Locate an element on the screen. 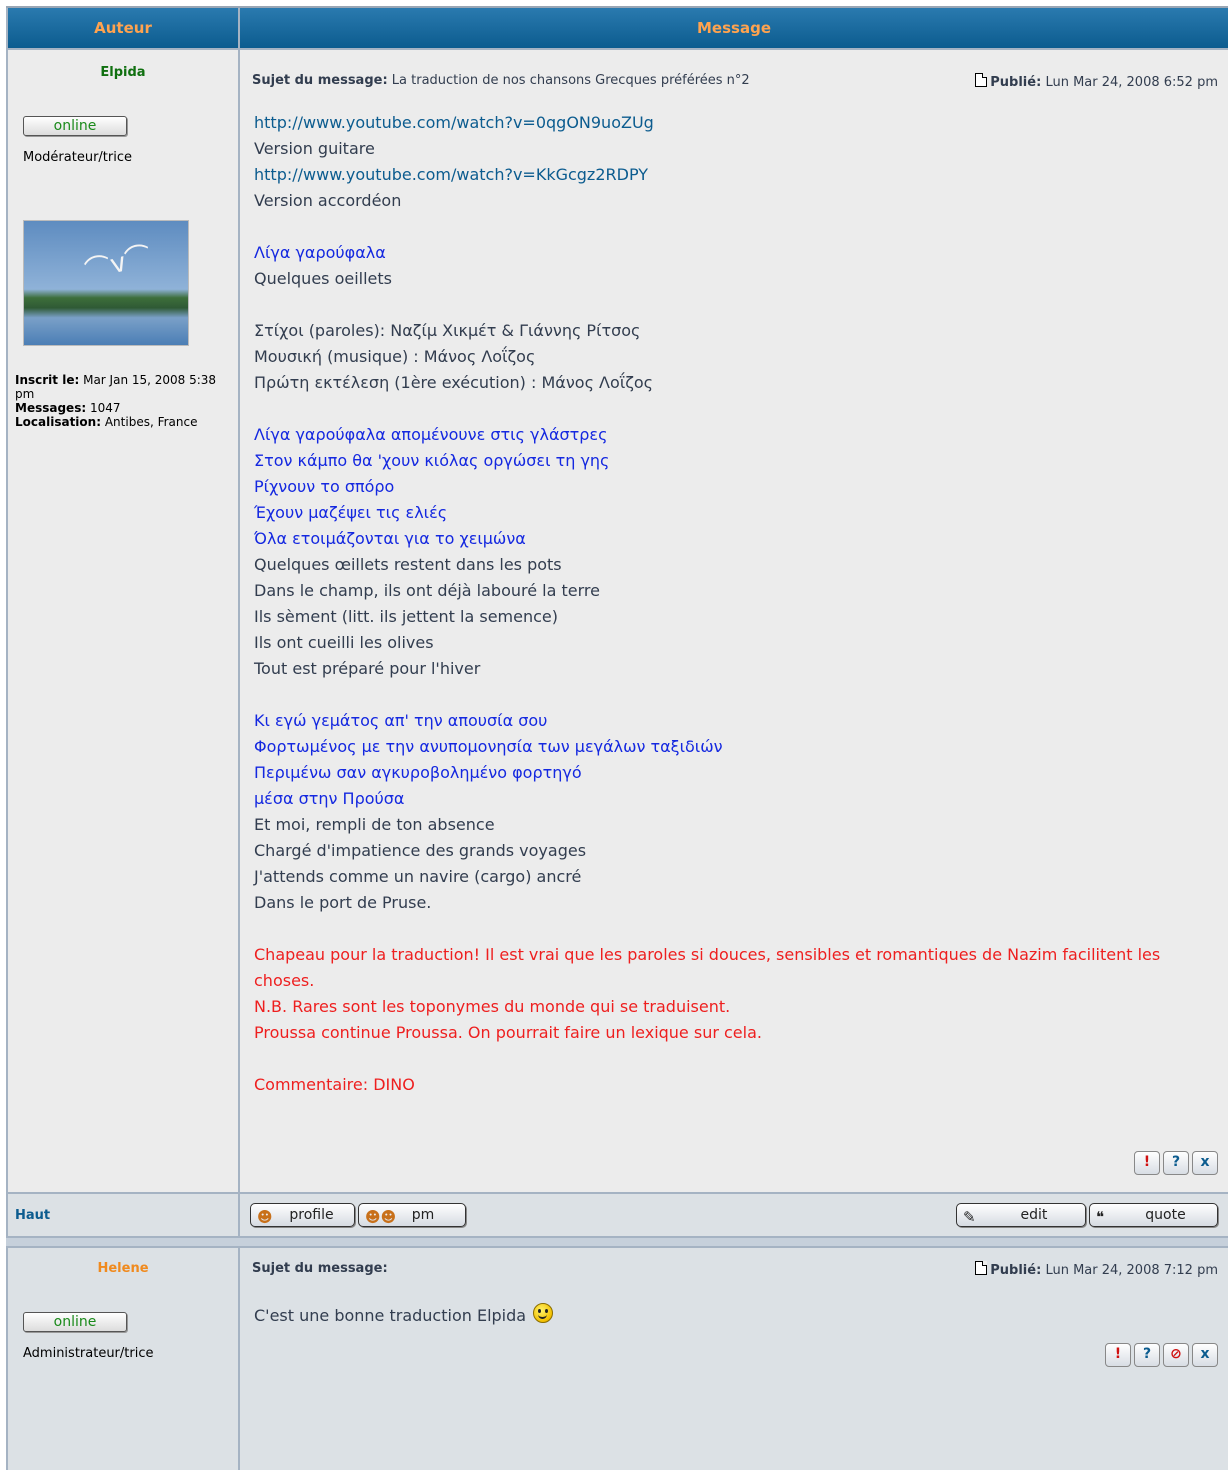  author-name: Elpida is located at coordinates (123, 72).